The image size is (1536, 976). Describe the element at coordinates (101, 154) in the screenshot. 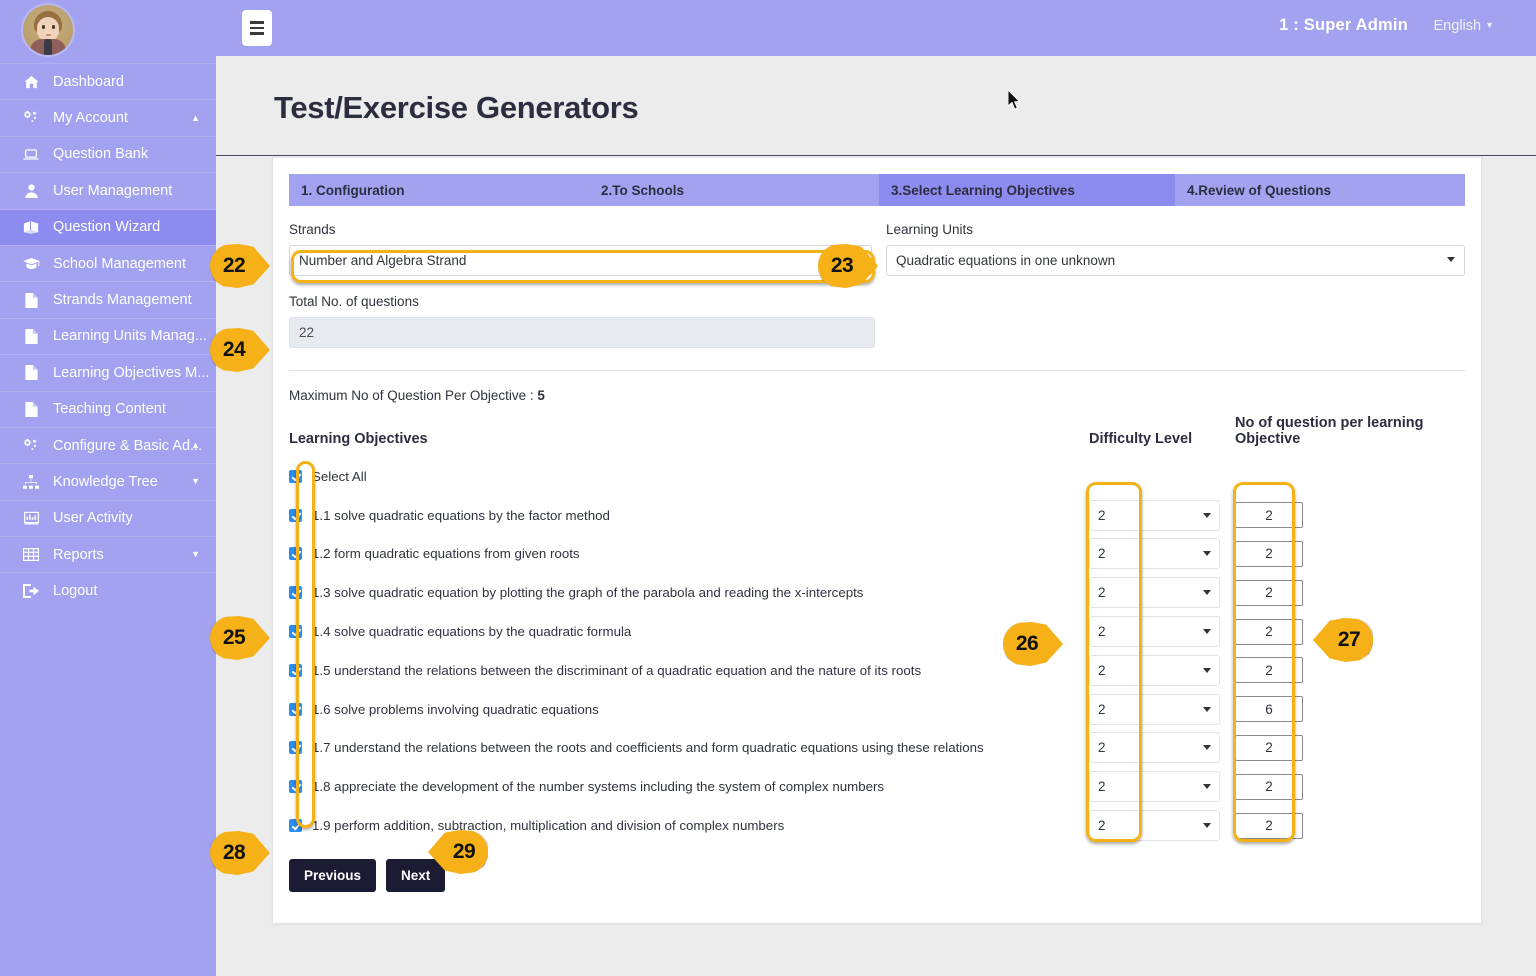

I see `sidebar-item-label: Question Bank` at that location.